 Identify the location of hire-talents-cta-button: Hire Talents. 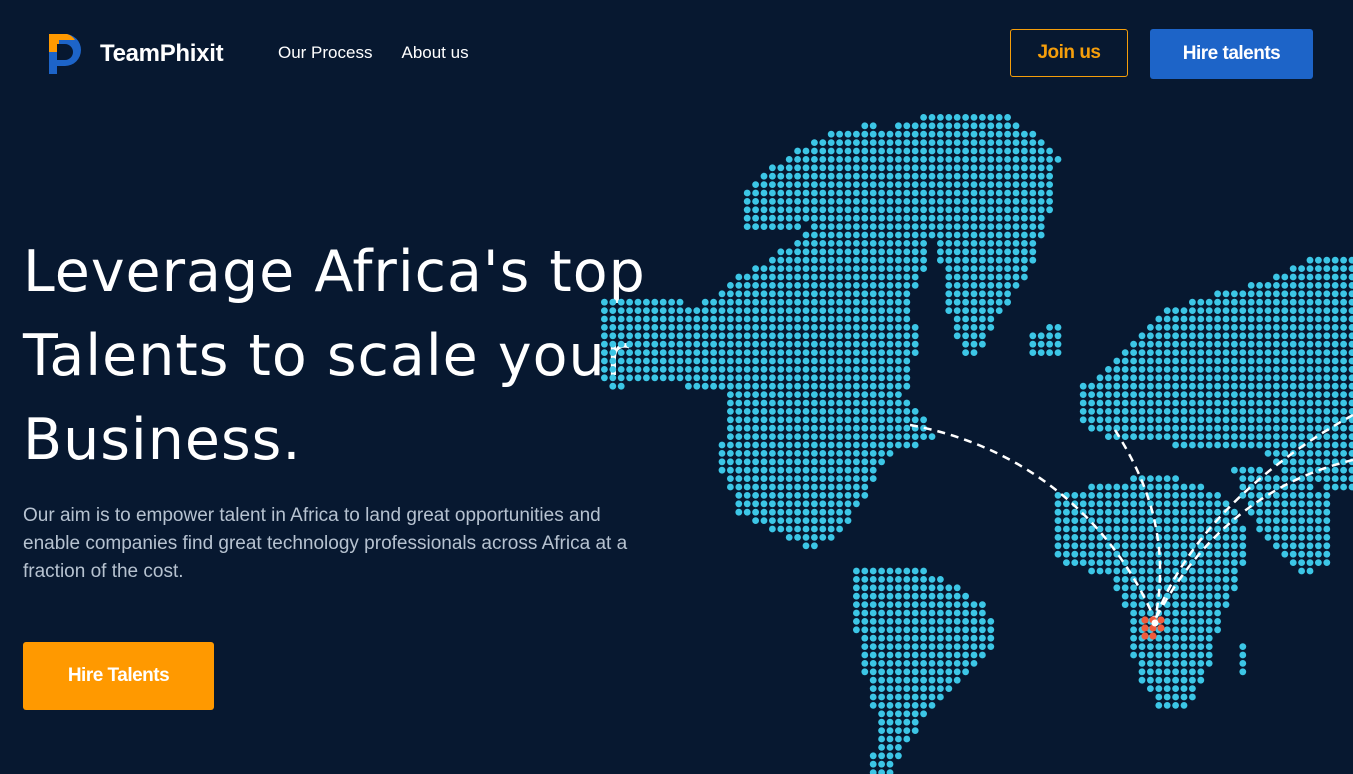
(118, 676).